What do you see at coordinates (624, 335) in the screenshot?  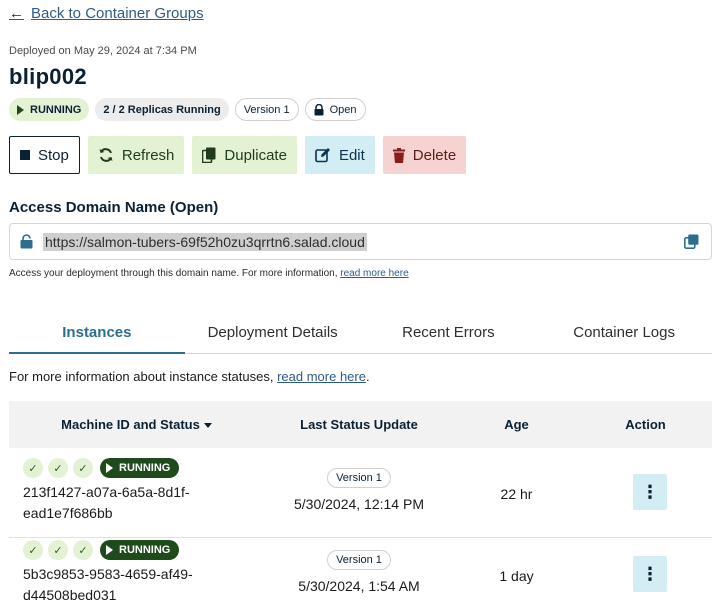 I see `tab-container-logs: Container Logs` at bounding box center [624, 335].